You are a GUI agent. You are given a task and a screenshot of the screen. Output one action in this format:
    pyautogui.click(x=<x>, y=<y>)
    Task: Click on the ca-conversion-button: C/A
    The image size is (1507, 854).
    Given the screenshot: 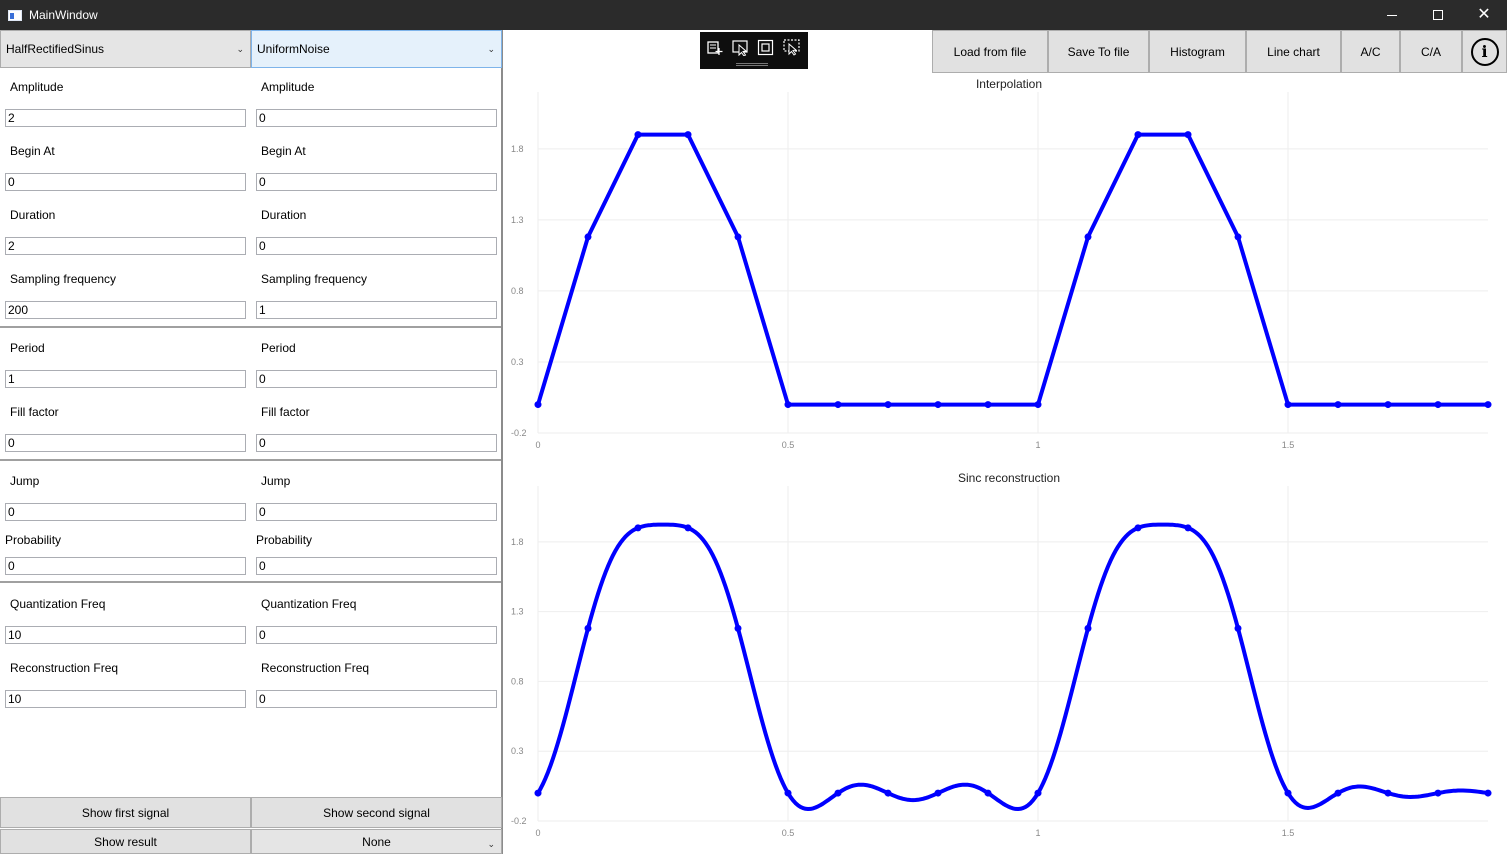 What is the action you would take?
    pyautogui.click(x=1431, y=51)
    